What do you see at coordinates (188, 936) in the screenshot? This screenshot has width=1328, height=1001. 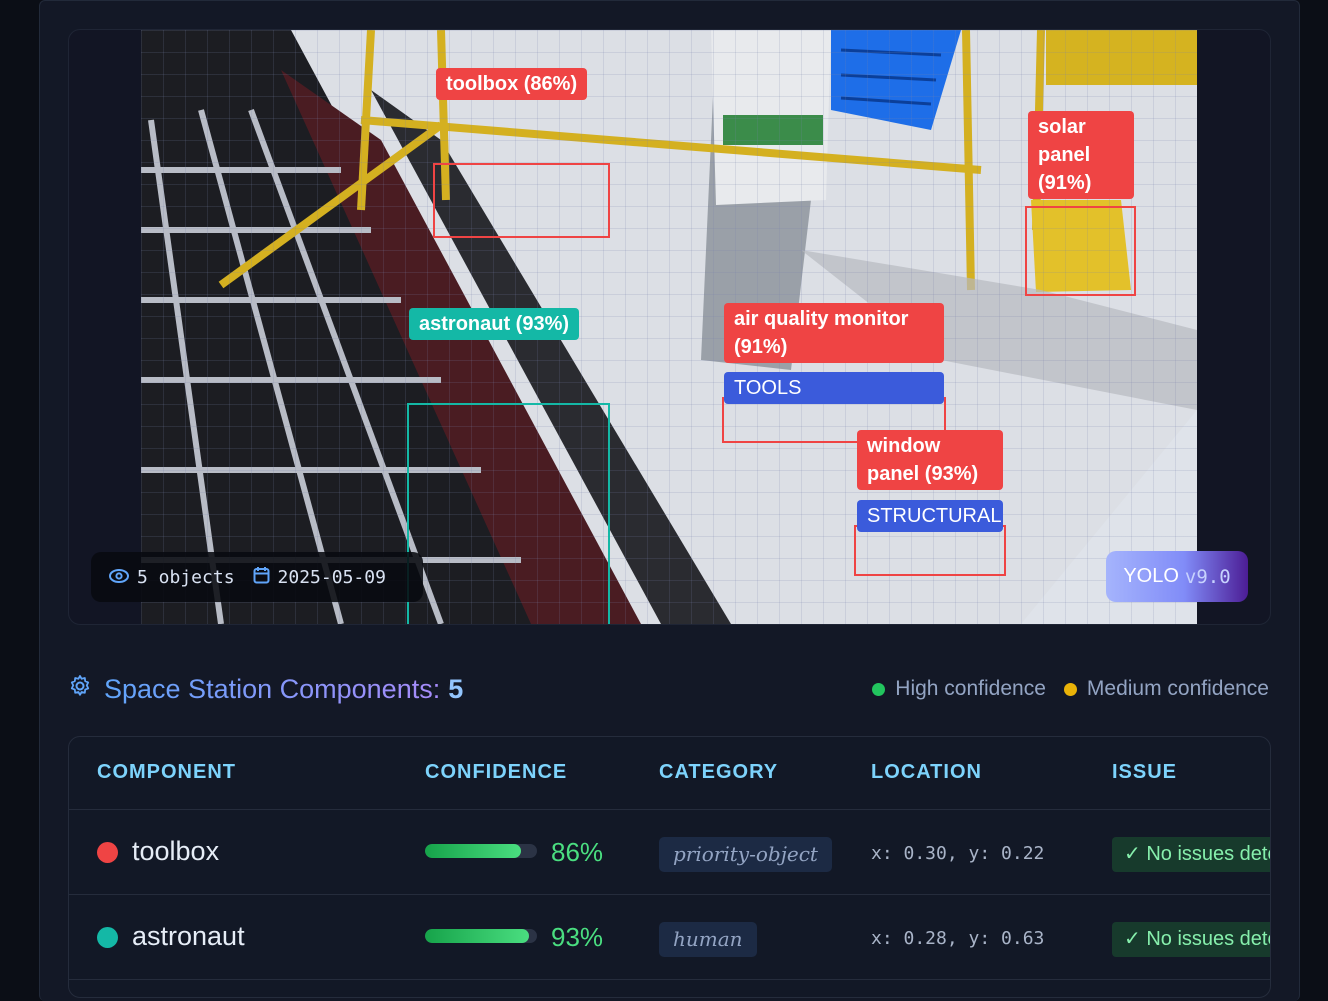 I see `component-name: astronaut` at bounding box center [188, 936].